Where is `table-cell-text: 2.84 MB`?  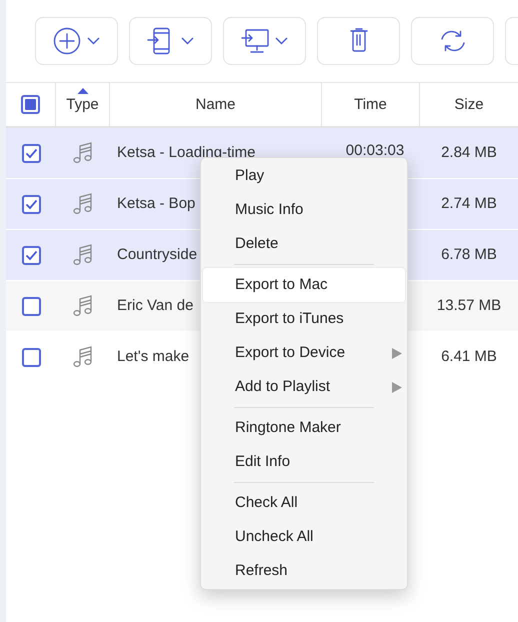
table-cell-text: 2.84 MB is located at coordinates (469, 152).